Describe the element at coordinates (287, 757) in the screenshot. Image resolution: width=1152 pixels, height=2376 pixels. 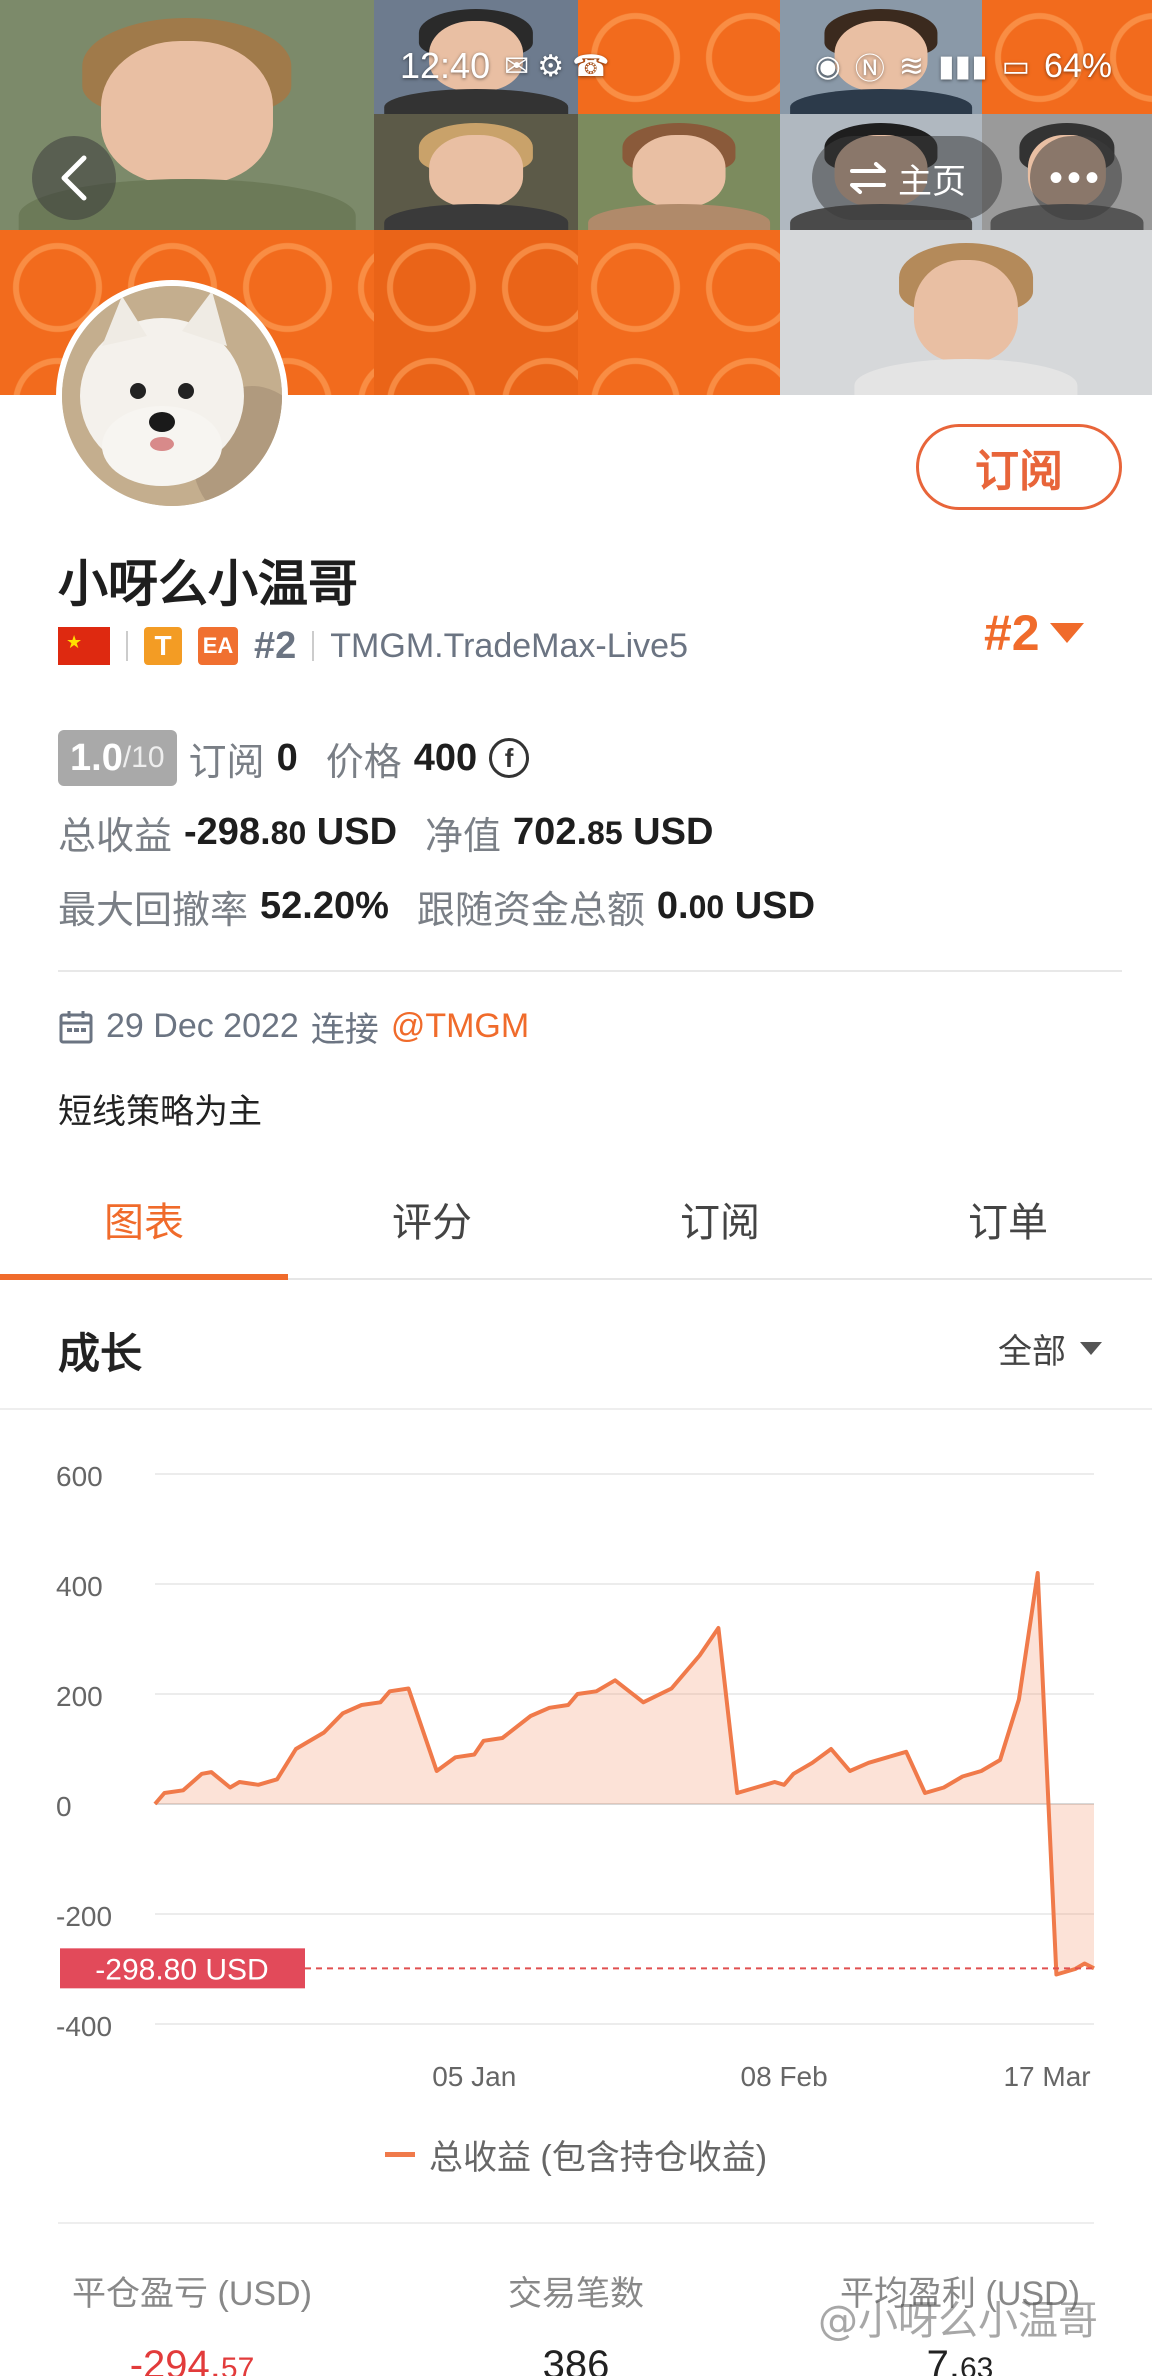
I see `subscribe-count: 0` at that location.